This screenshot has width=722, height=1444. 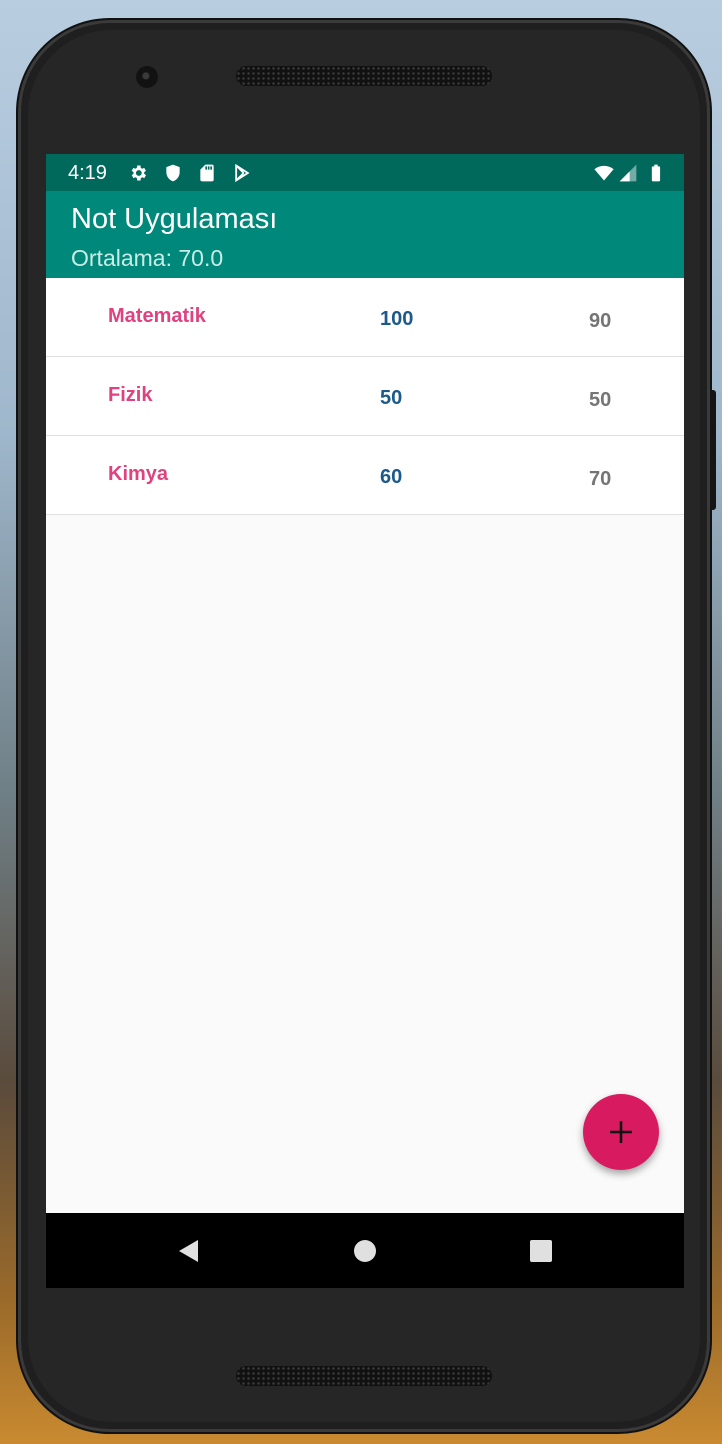 What do you see at coordinates (365, 172) in the screenshot?
I see `status-bar: 4:19` at bounding box center [365, 172].